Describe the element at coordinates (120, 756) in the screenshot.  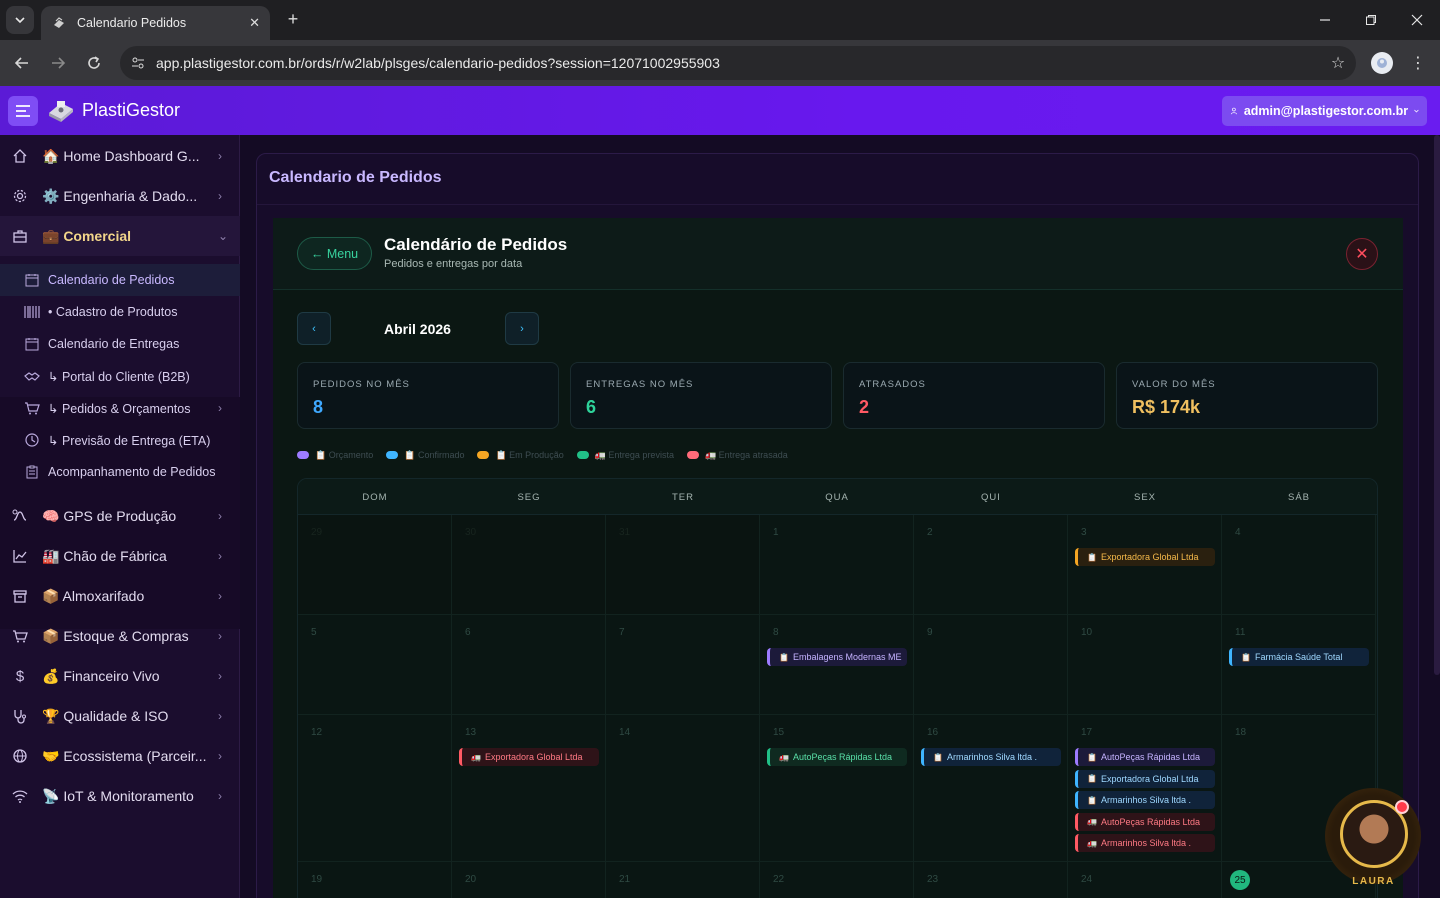
I see `sidebar-item-ecossistema: 🤝 Ecossistema (Parceir... ›` at that location.